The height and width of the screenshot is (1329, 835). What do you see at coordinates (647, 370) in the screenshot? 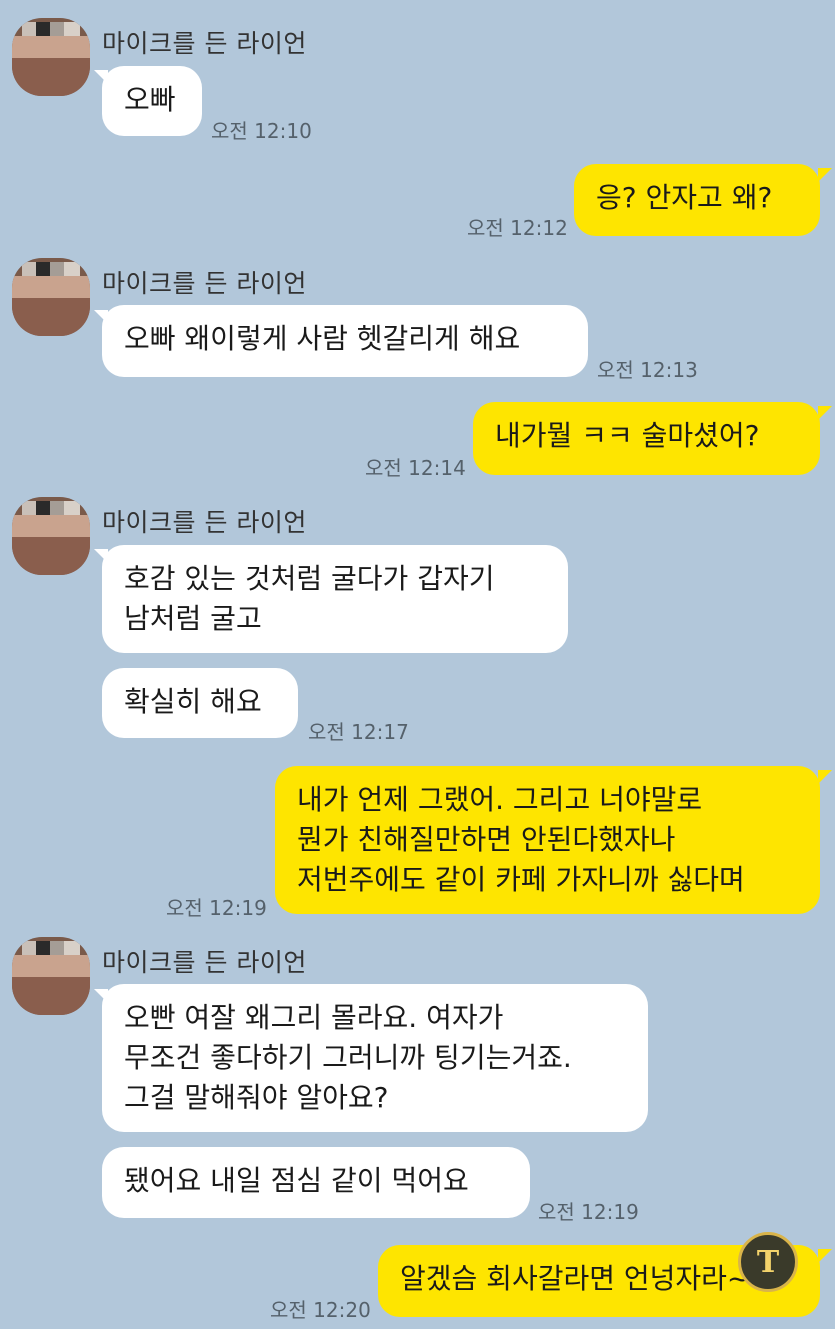
I see `message-time: 오전 12:13` at bounding box center [647, 370].